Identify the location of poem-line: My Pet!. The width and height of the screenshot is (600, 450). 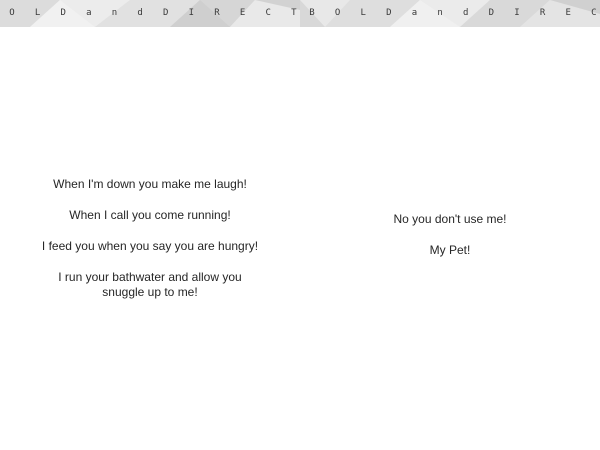
(450, 250).